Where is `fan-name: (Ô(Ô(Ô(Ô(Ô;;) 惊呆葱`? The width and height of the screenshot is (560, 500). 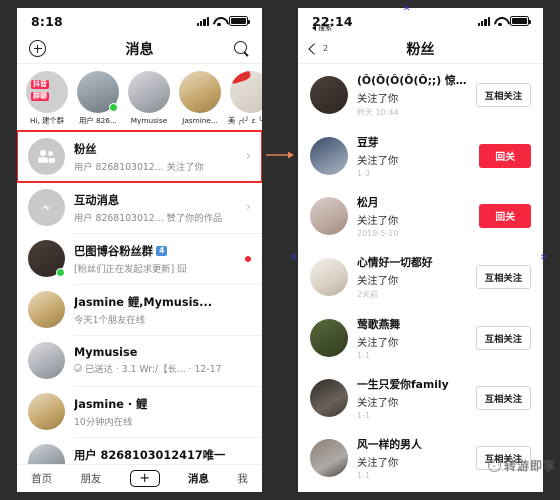 fan-name: (Ô(Ô(Ô(Ô(Ô;;) 惊呆葱 is located at coordinates (412, 80).